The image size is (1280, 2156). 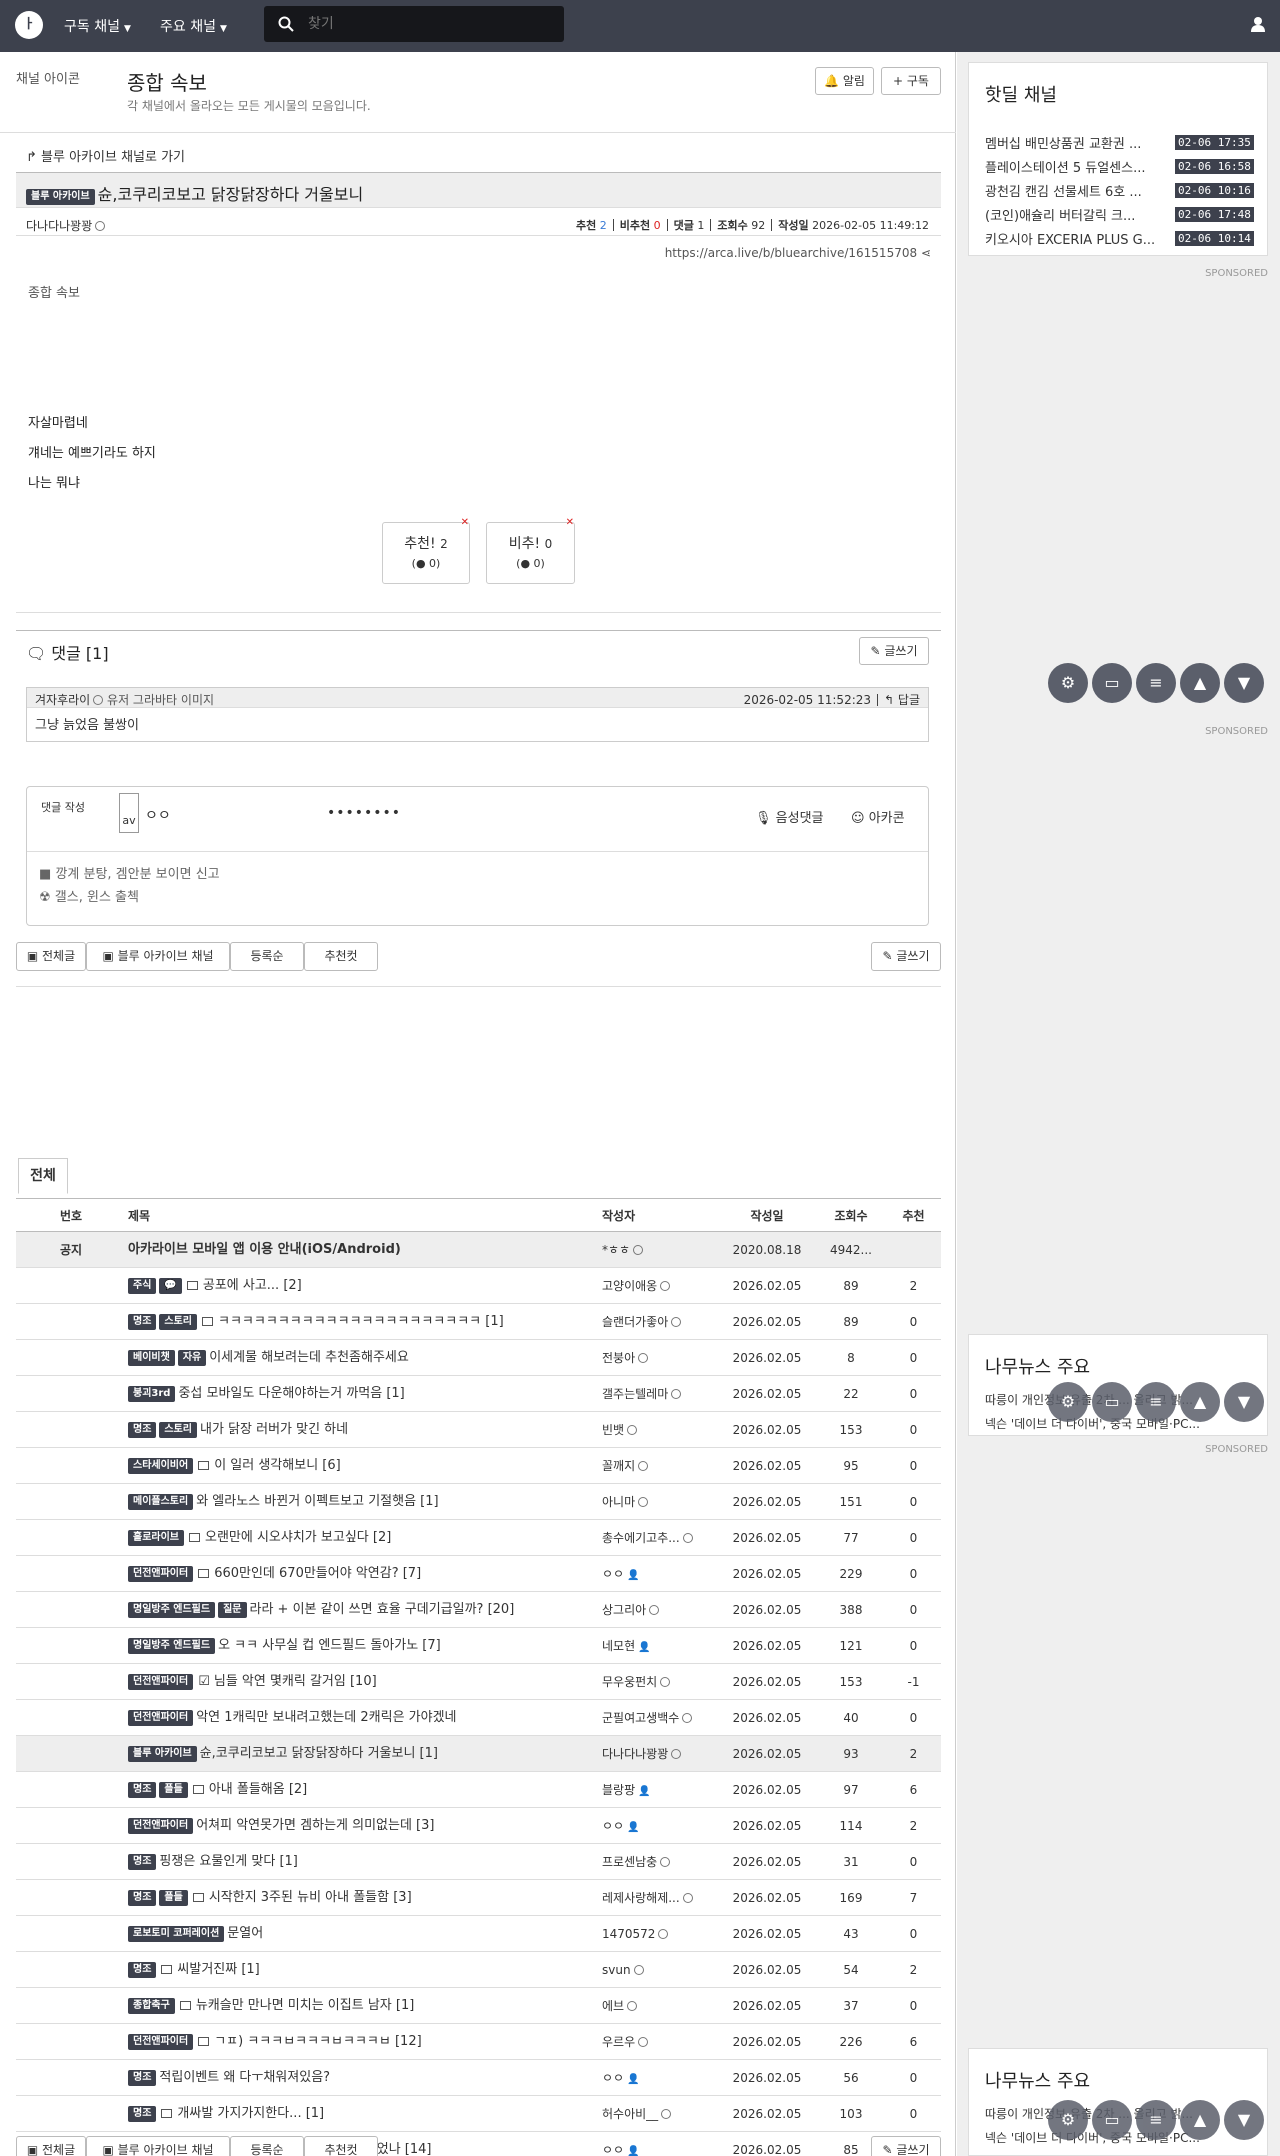 What do you see at coordinates (326, 1717) in the screenshot?
I see `article-title: 악연 1캐릭만 보내려고했는데 2캐릭은 가야겠네` at bounding box center [326, 1717].